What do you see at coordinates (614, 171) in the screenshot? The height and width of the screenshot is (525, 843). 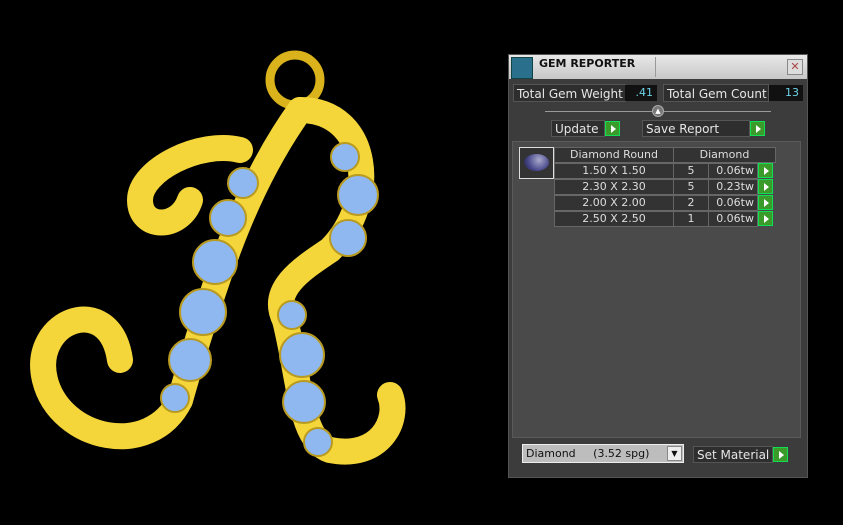 I see `size-cell: 1.50 X 1.50` at bounding box center [614, 171].